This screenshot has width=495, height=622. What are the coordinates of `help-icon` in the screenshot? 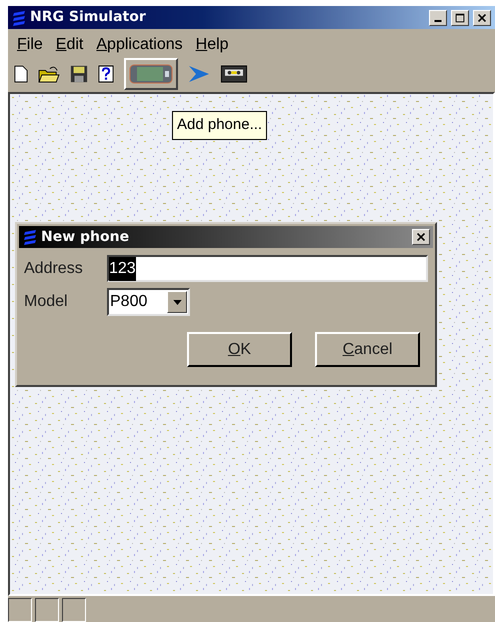 It's located at (106, 74).